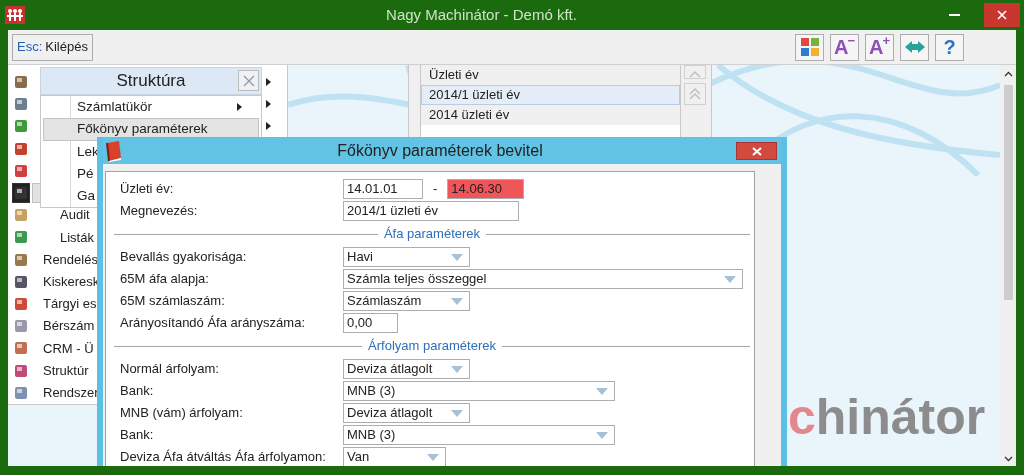 This screenshot has height=475, width=1024. What do you see at coordinates (431, 211) in the screenshot?
I see `input-field: 2014/1 üzleti év` at bounding box center [431, 211].